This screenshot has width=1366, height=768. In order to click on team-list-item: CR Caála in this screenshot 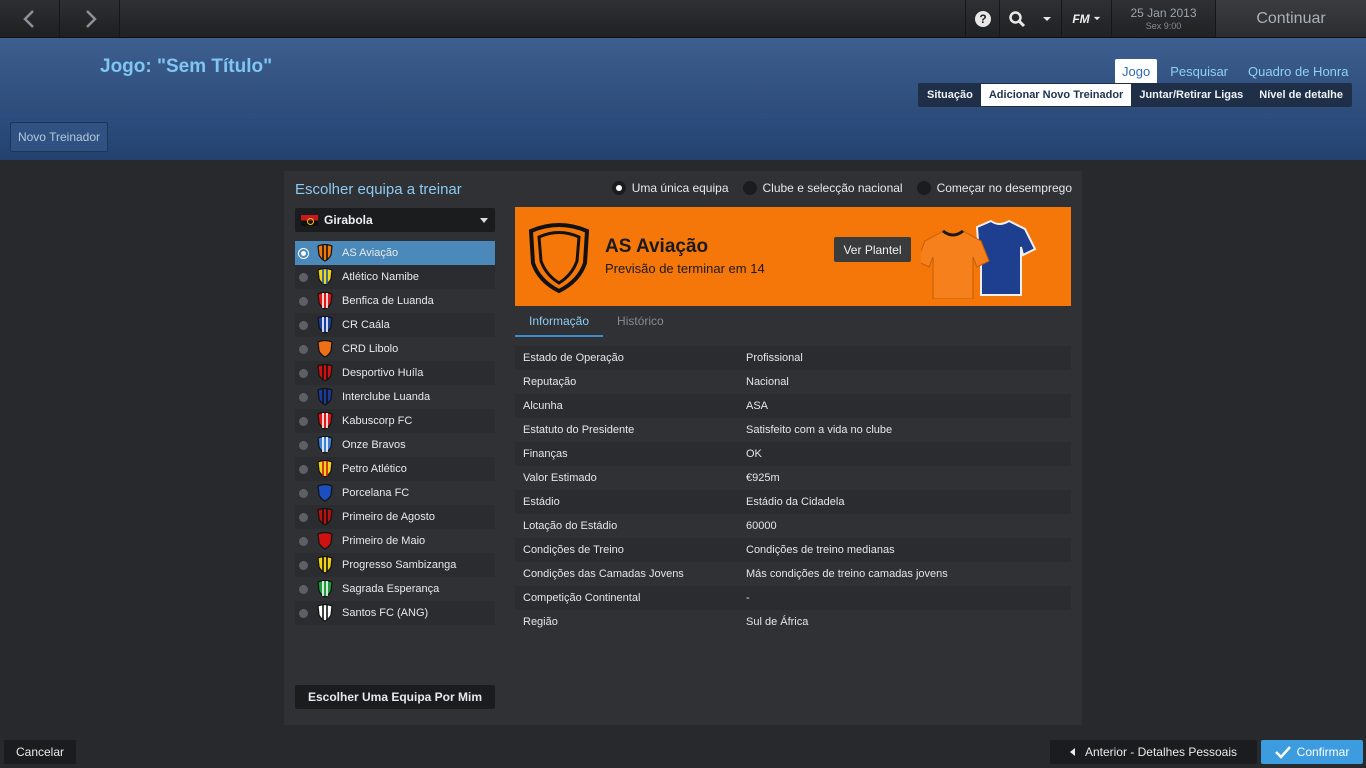, I will do `click(395, 325)`.